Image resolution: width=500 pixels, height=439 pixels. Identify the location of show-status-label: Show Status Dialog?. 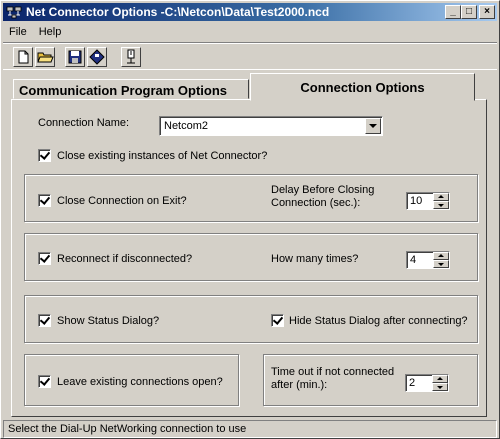
(108, 321).